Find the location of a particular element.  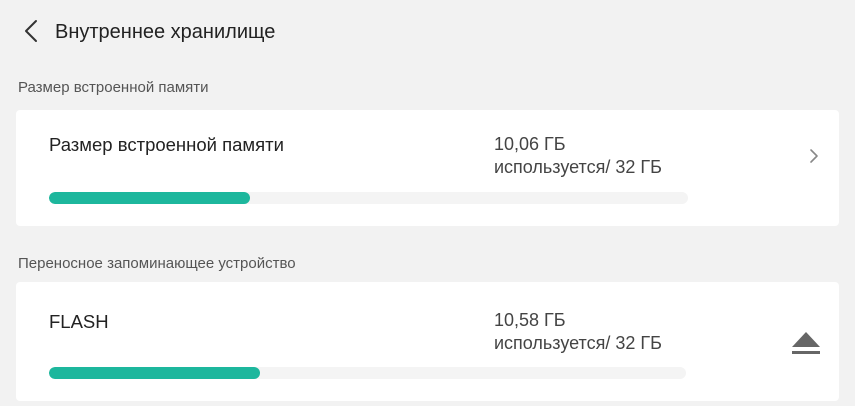

eject-icon is located at coordinates (806, 343).